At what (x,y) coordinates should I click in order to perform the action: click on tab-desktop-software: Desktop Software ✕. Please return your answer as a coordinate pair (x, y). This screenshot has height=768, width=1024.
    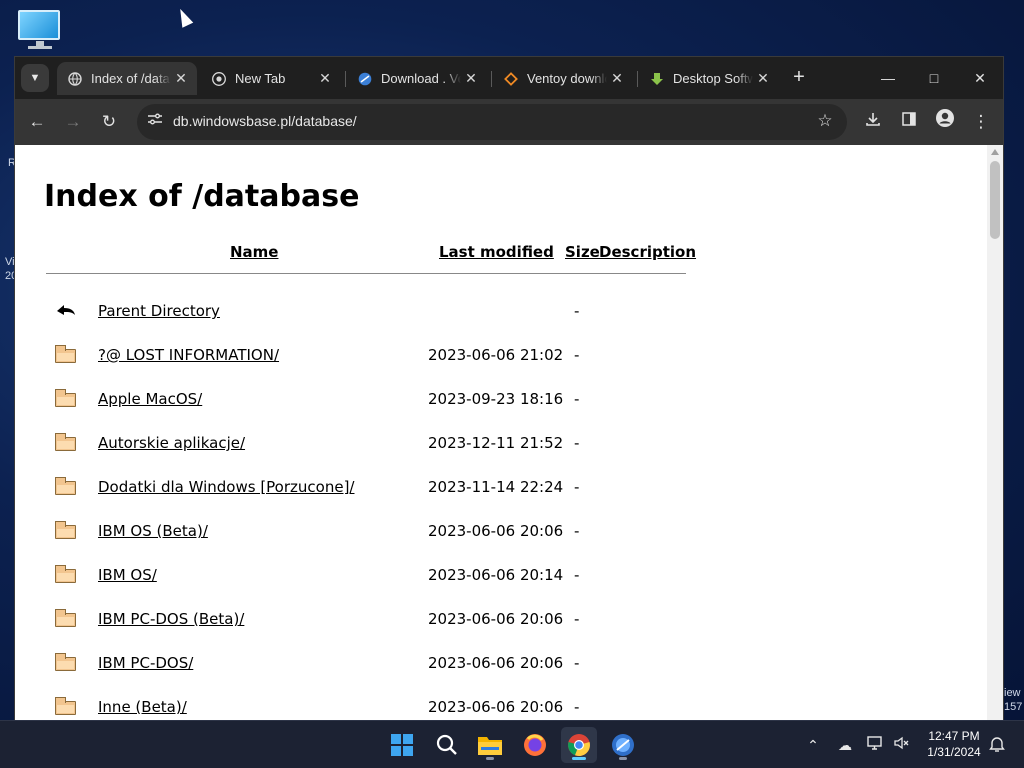
    Looking at the image, I should click on (709, 78).